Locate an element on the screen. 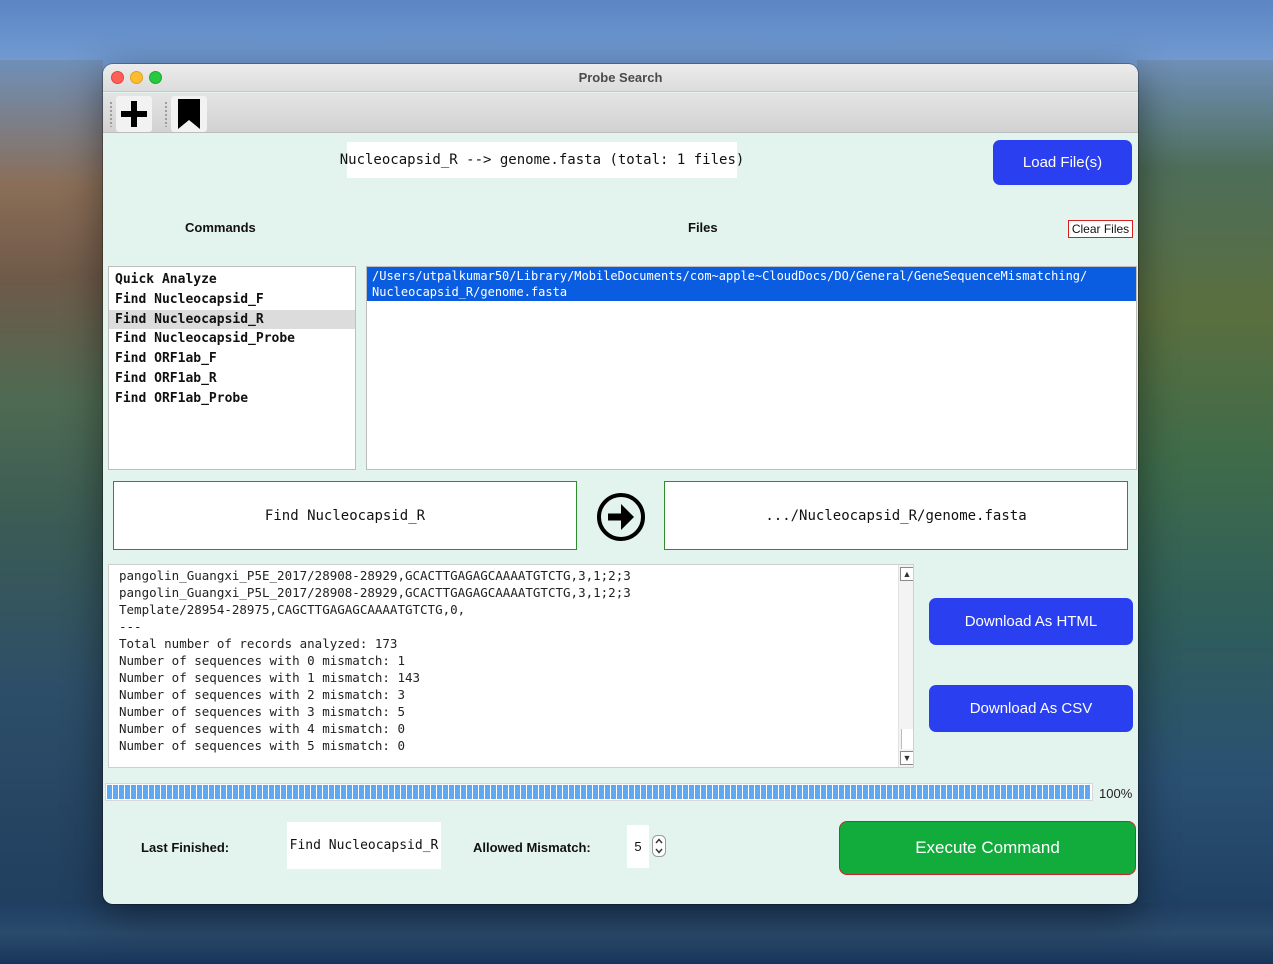  download-html-button: Download As HTML is located at coordinates (1031, 621).